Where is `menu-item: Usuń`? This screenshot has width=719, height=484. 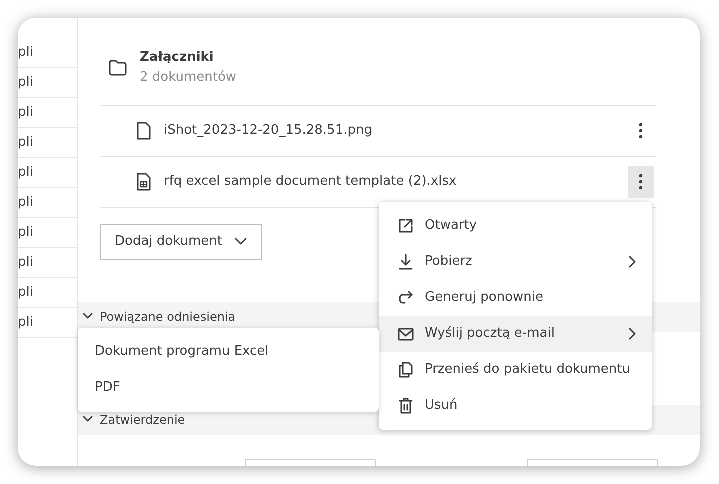
menu-item: Usuń is located at coordinates (515, 406).